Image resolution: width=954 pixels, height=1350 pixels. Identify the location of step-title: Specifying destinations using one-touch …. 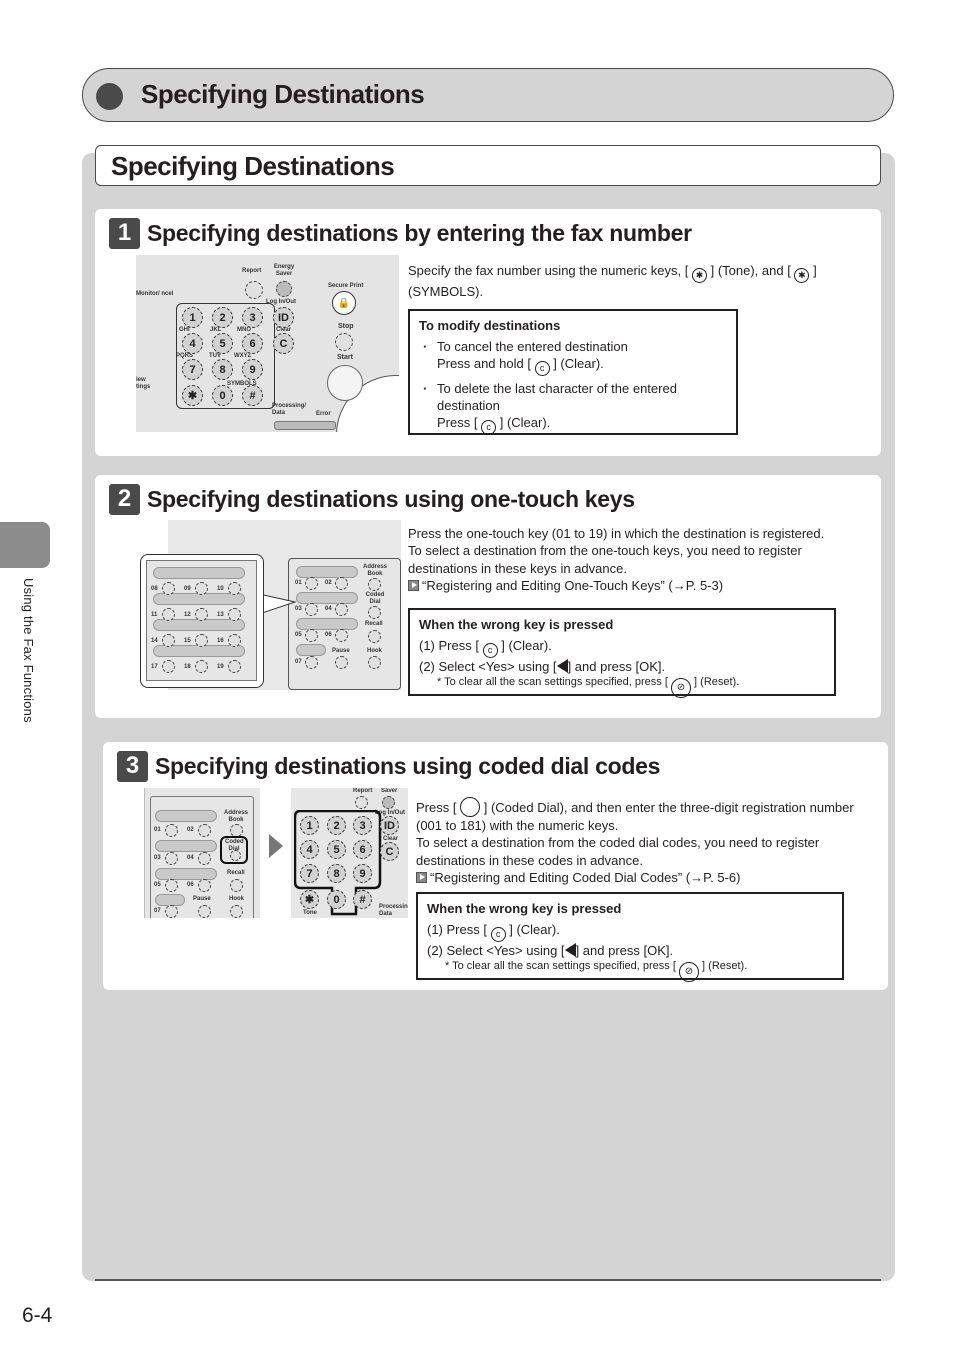
(391, 498).